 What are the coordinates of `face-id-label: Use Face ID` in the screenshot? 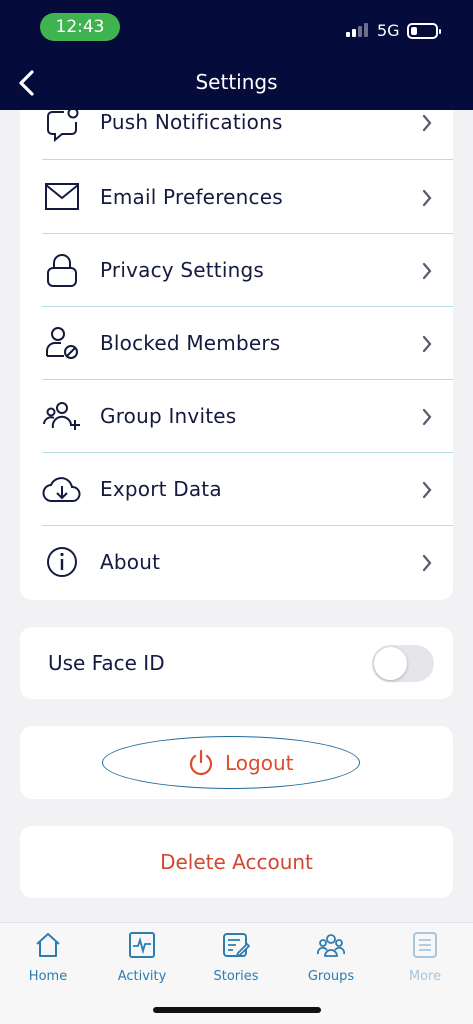 It's located at (106, 663).